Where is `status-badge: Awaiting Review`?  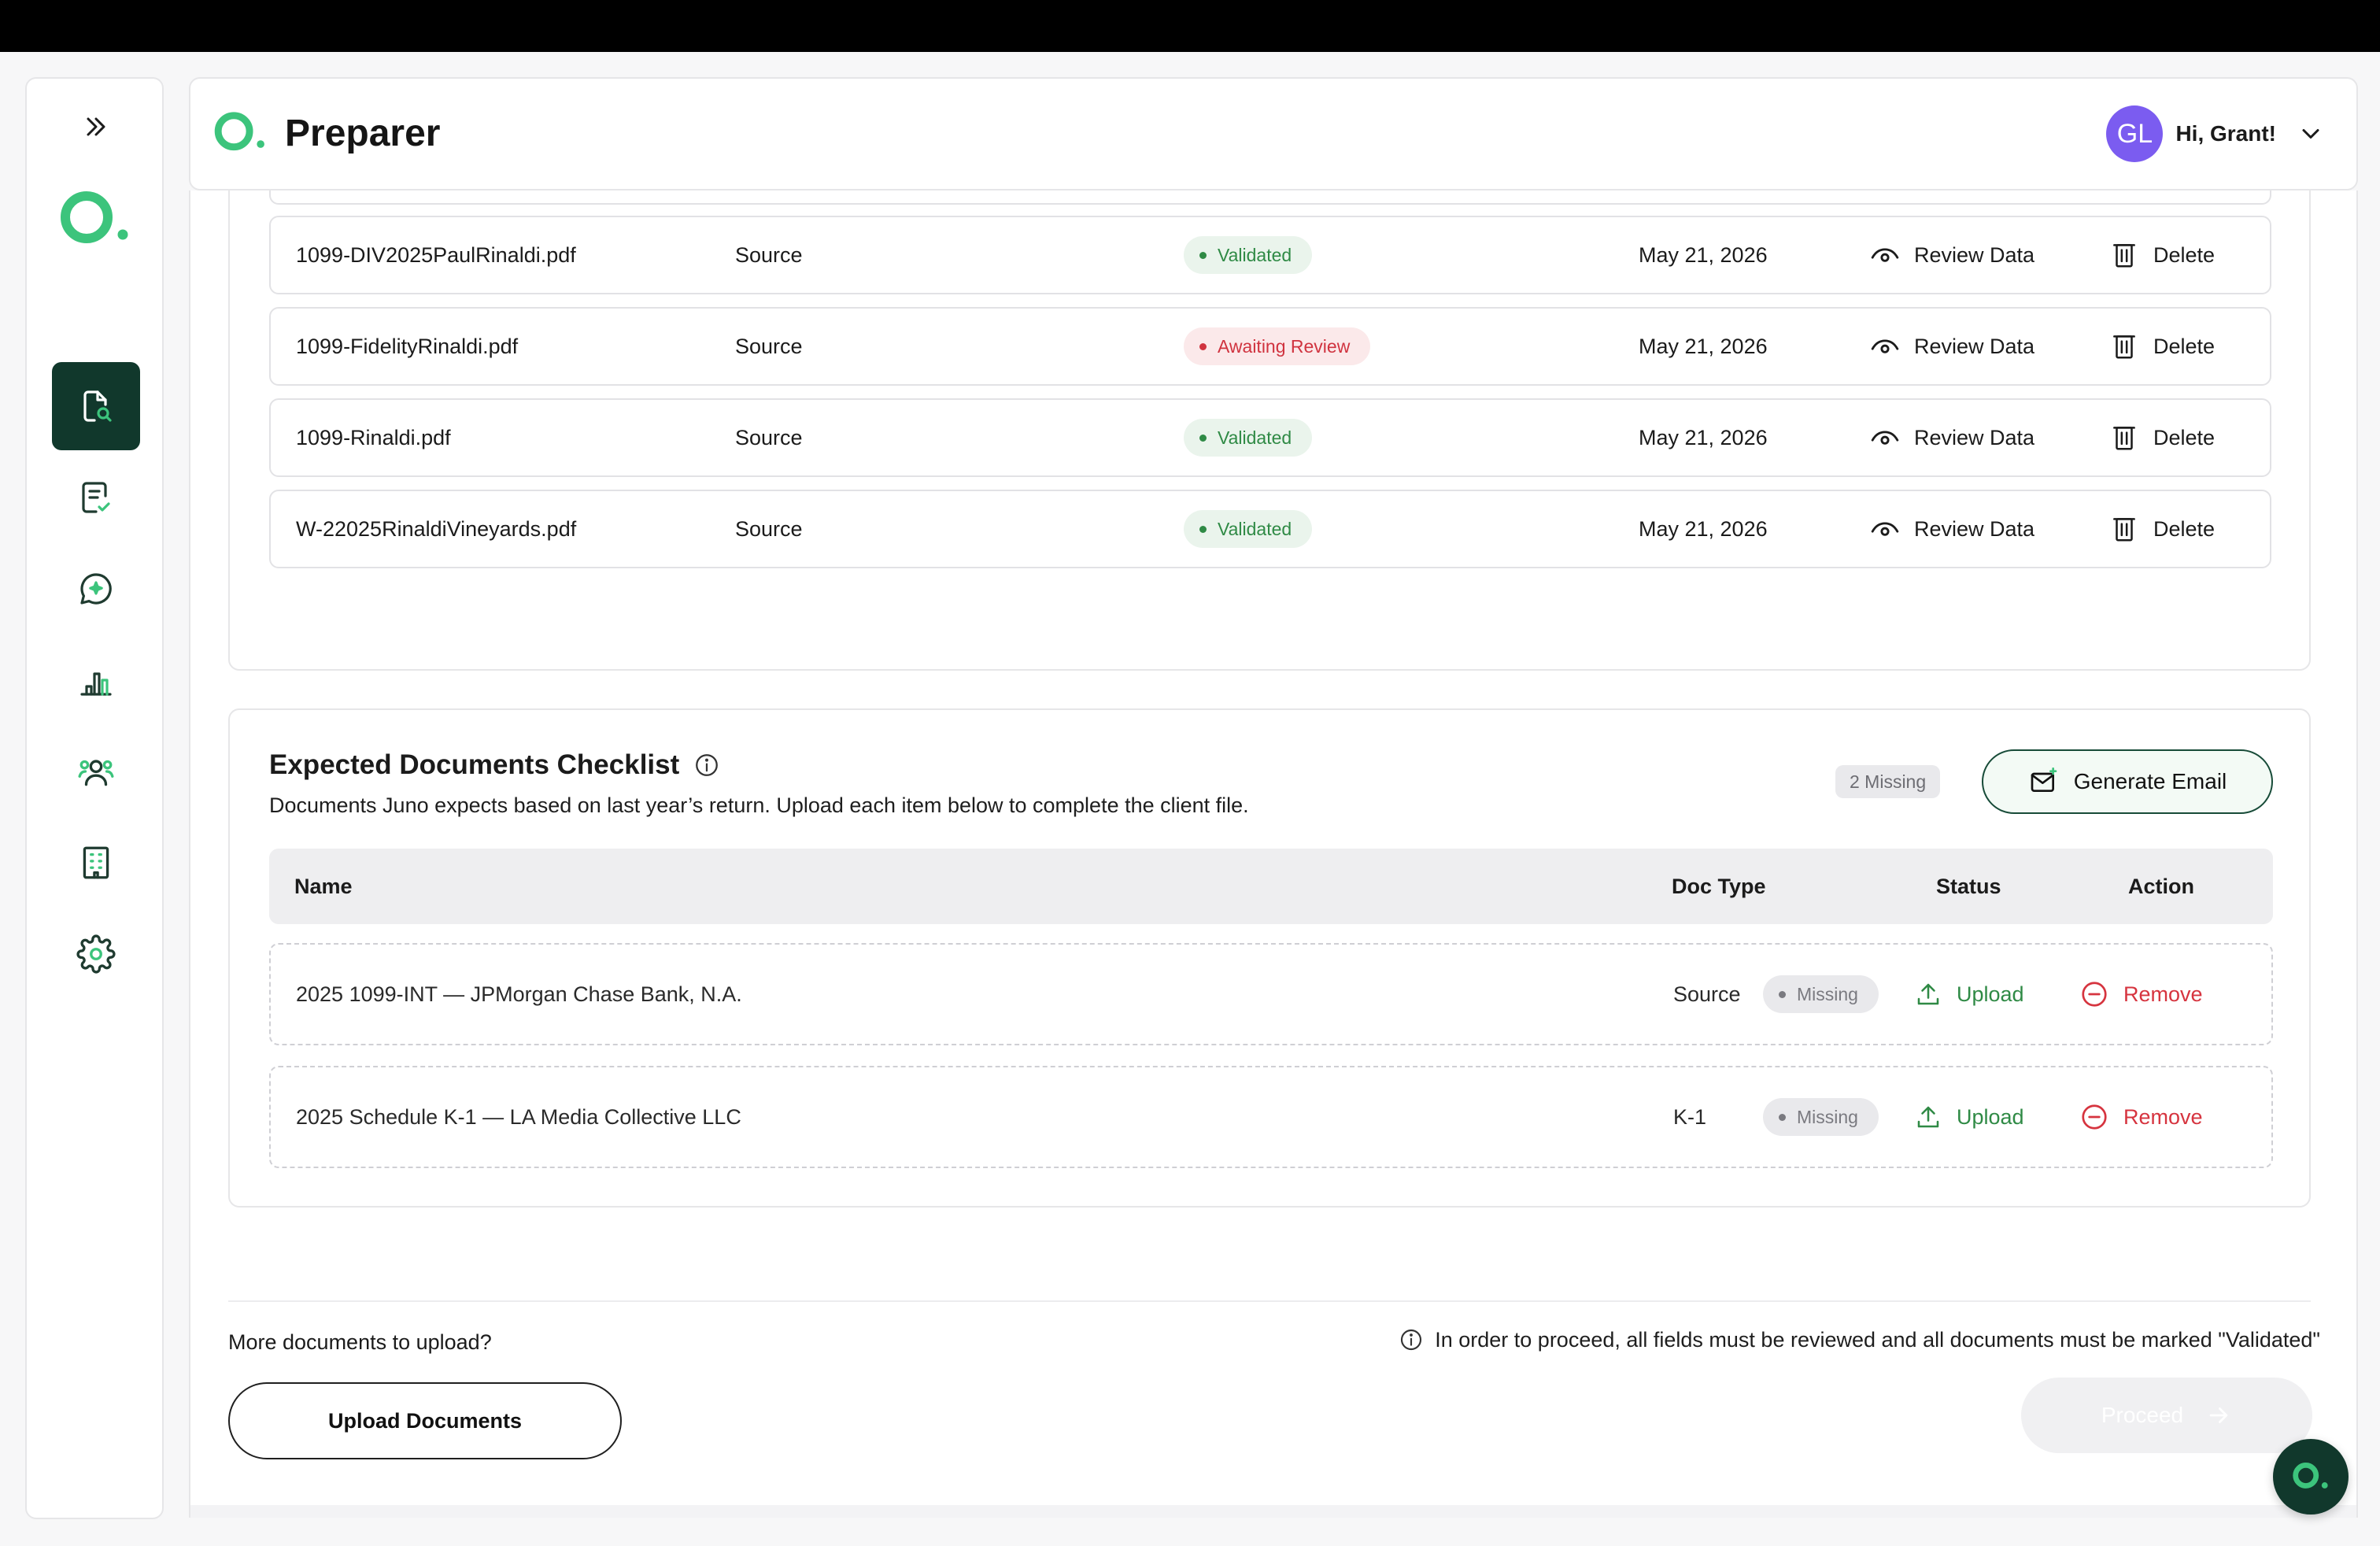
status-badge: Awaiting Review is located at coordinates (1277, 346).